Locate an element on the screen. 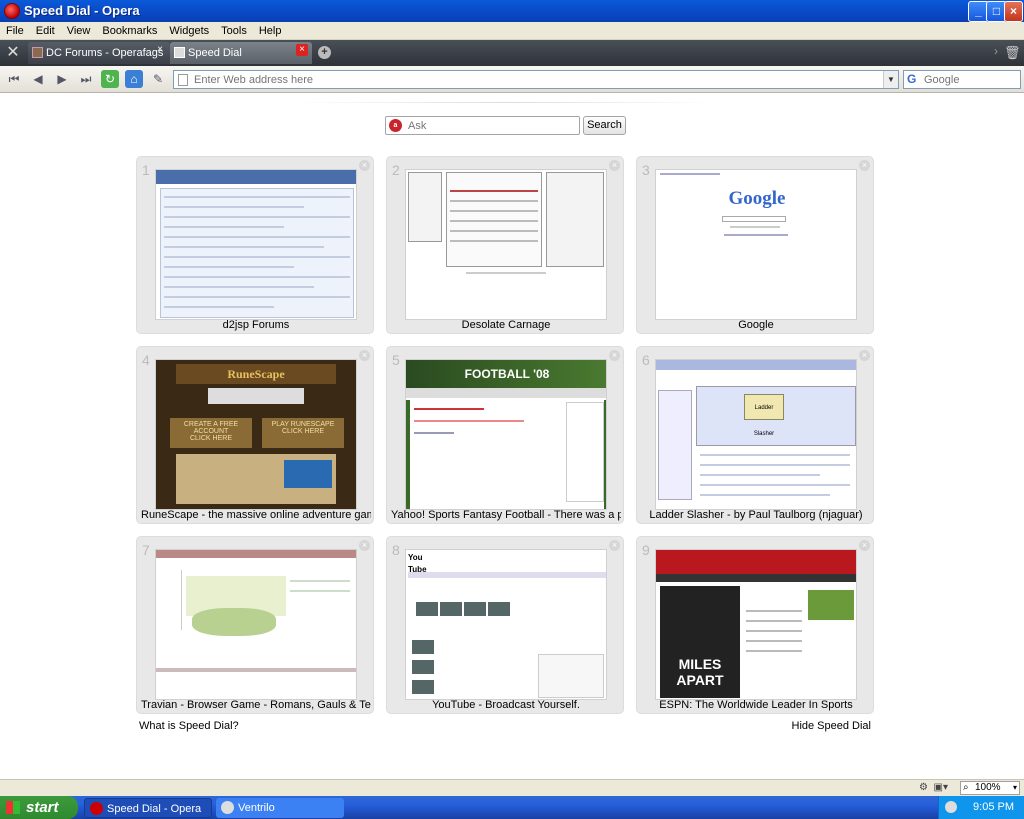 Image resolution: width=1024 pixels, height=819 pixels. dial-thumbnail: You Tube is located at coordinates (506, 624).